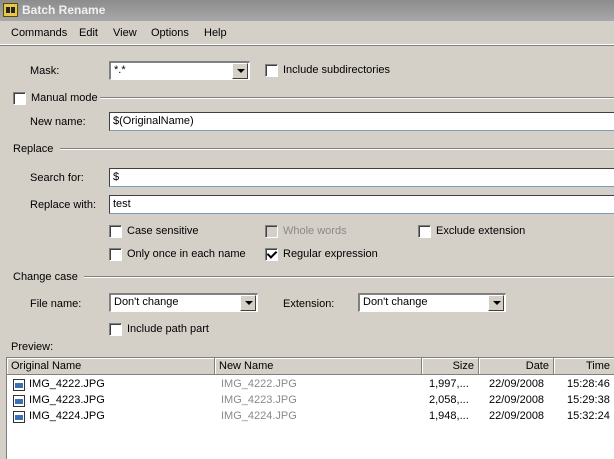  What do you see at coordinates (33, 149) in the screenshot?
I see `replace-group-label: Replace` at bounding box center [33, 149].